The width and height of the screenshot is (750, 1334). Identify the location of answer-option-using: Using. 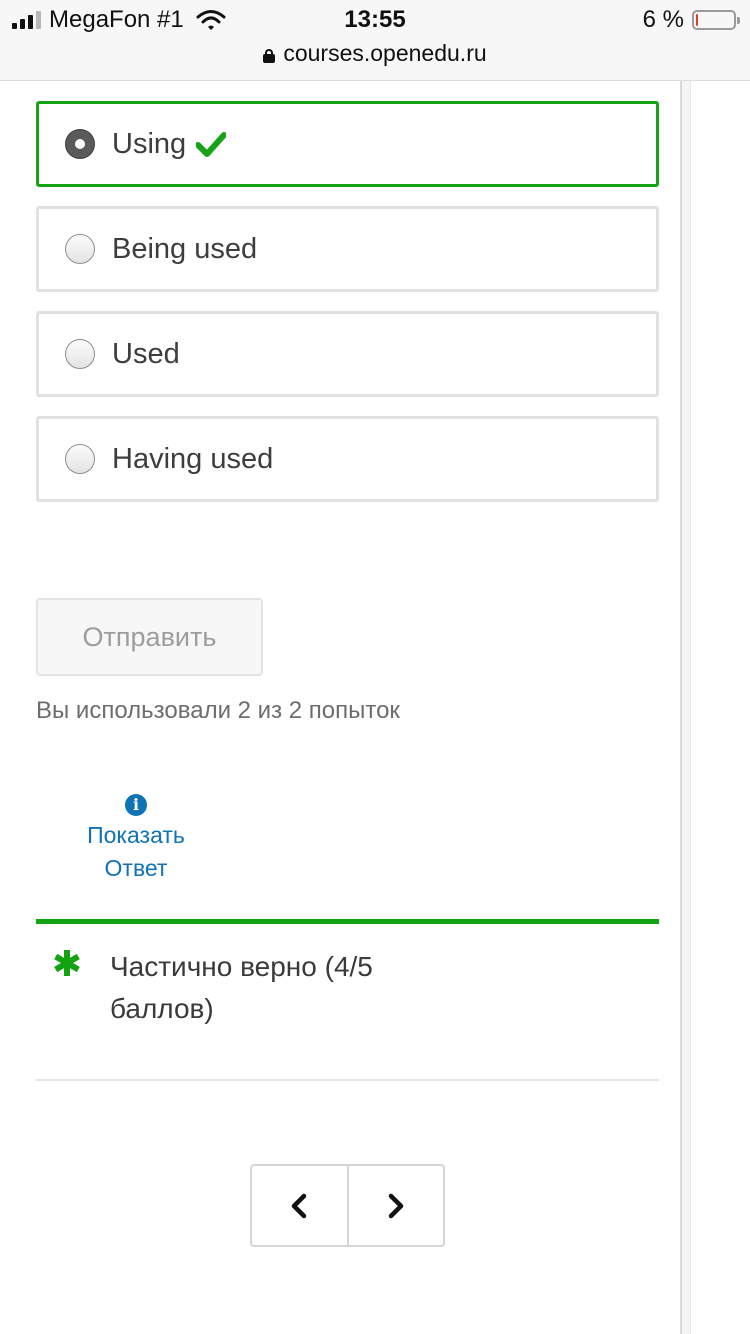
(347, 144).